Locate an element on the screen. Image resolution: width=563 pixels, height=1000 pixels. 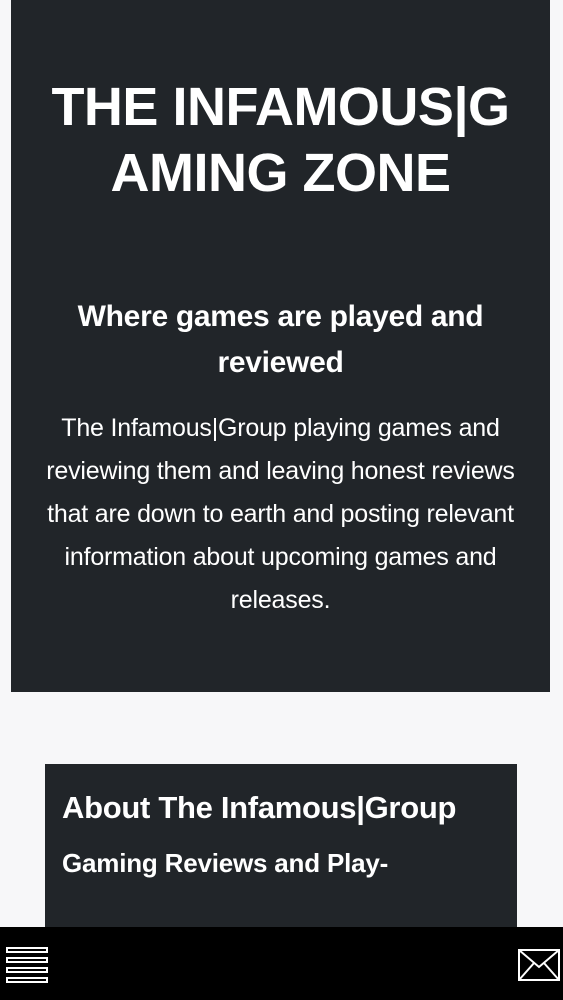
site-title: THE INFAMOUS|GAMING ZONE is located at coordinates (280, 140).